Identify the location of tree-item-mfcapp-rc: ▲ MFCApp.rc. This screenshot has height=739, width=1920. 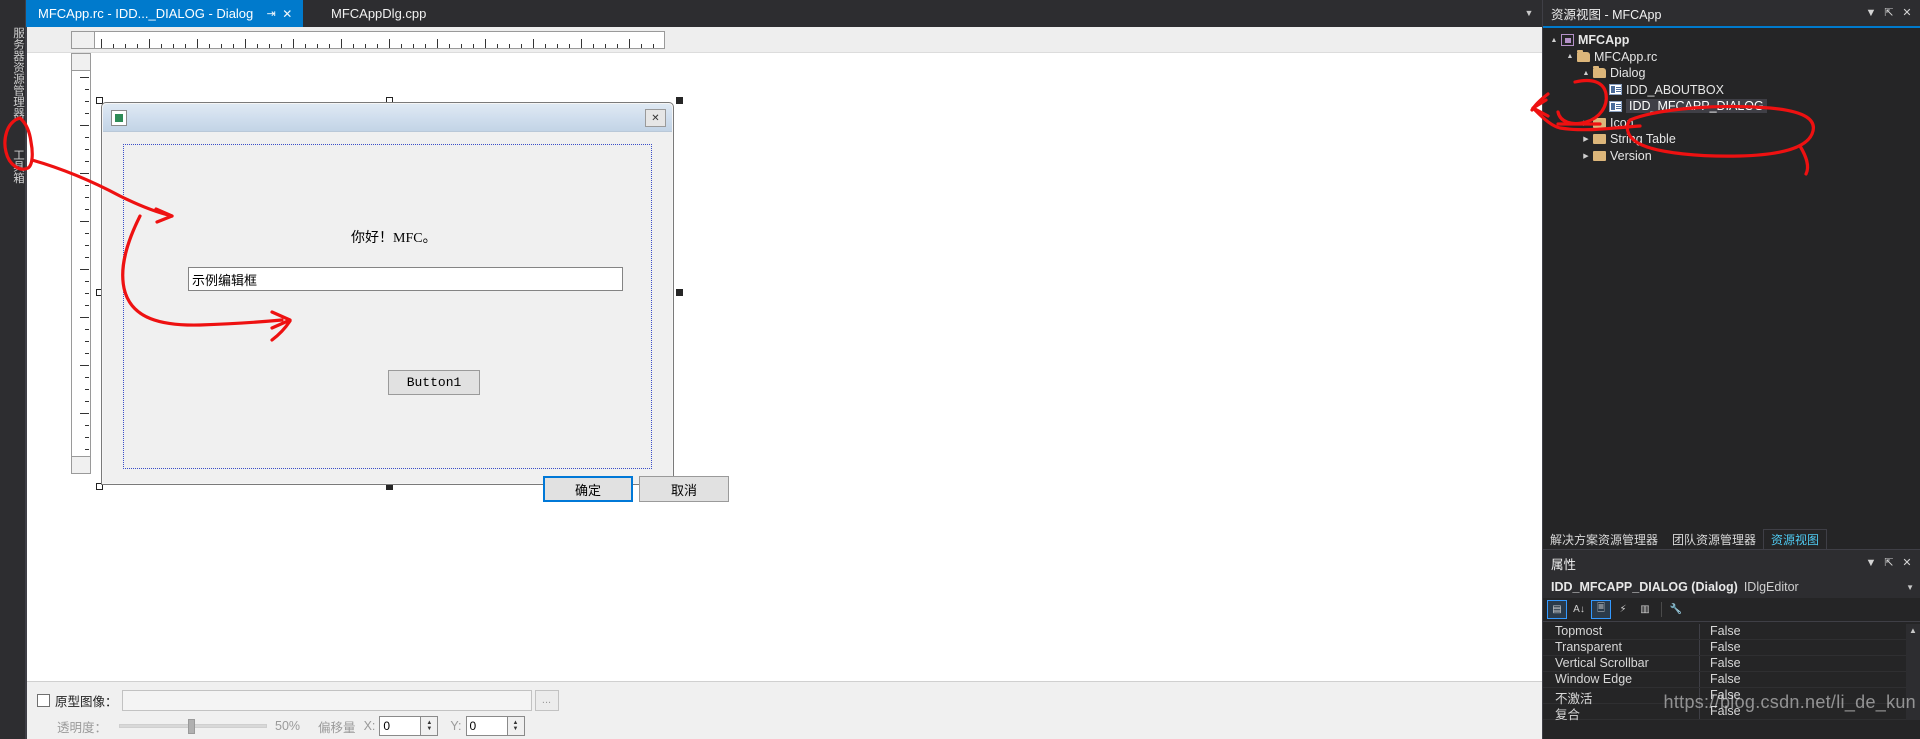
(1733, 57).